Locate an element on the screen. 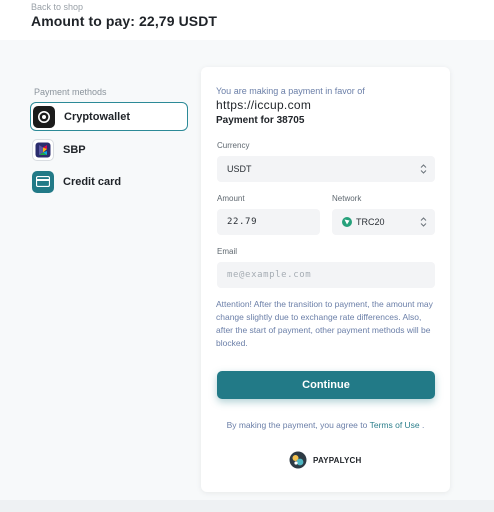 The height and width of the screenshot is (512, 494). continue-button: Continue is located at coordinates (326, 385).